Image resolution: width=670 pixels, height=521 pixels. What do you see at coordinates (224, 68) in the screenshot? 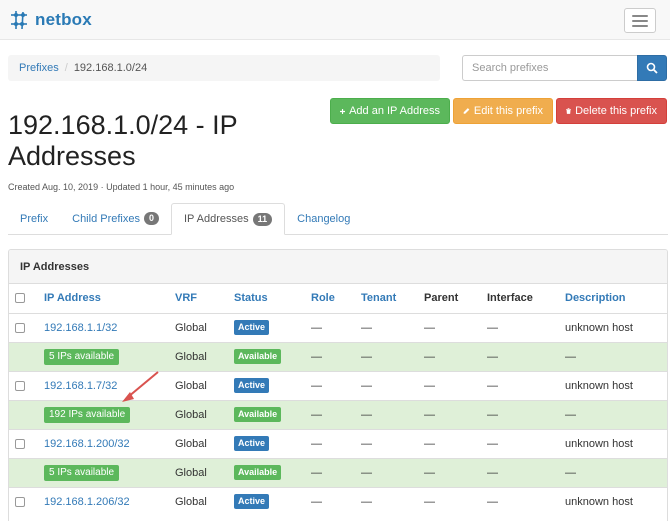
I see `breadcrumb: Prefixes / 192.168.1.0/24` at bounding box center [224, 68].